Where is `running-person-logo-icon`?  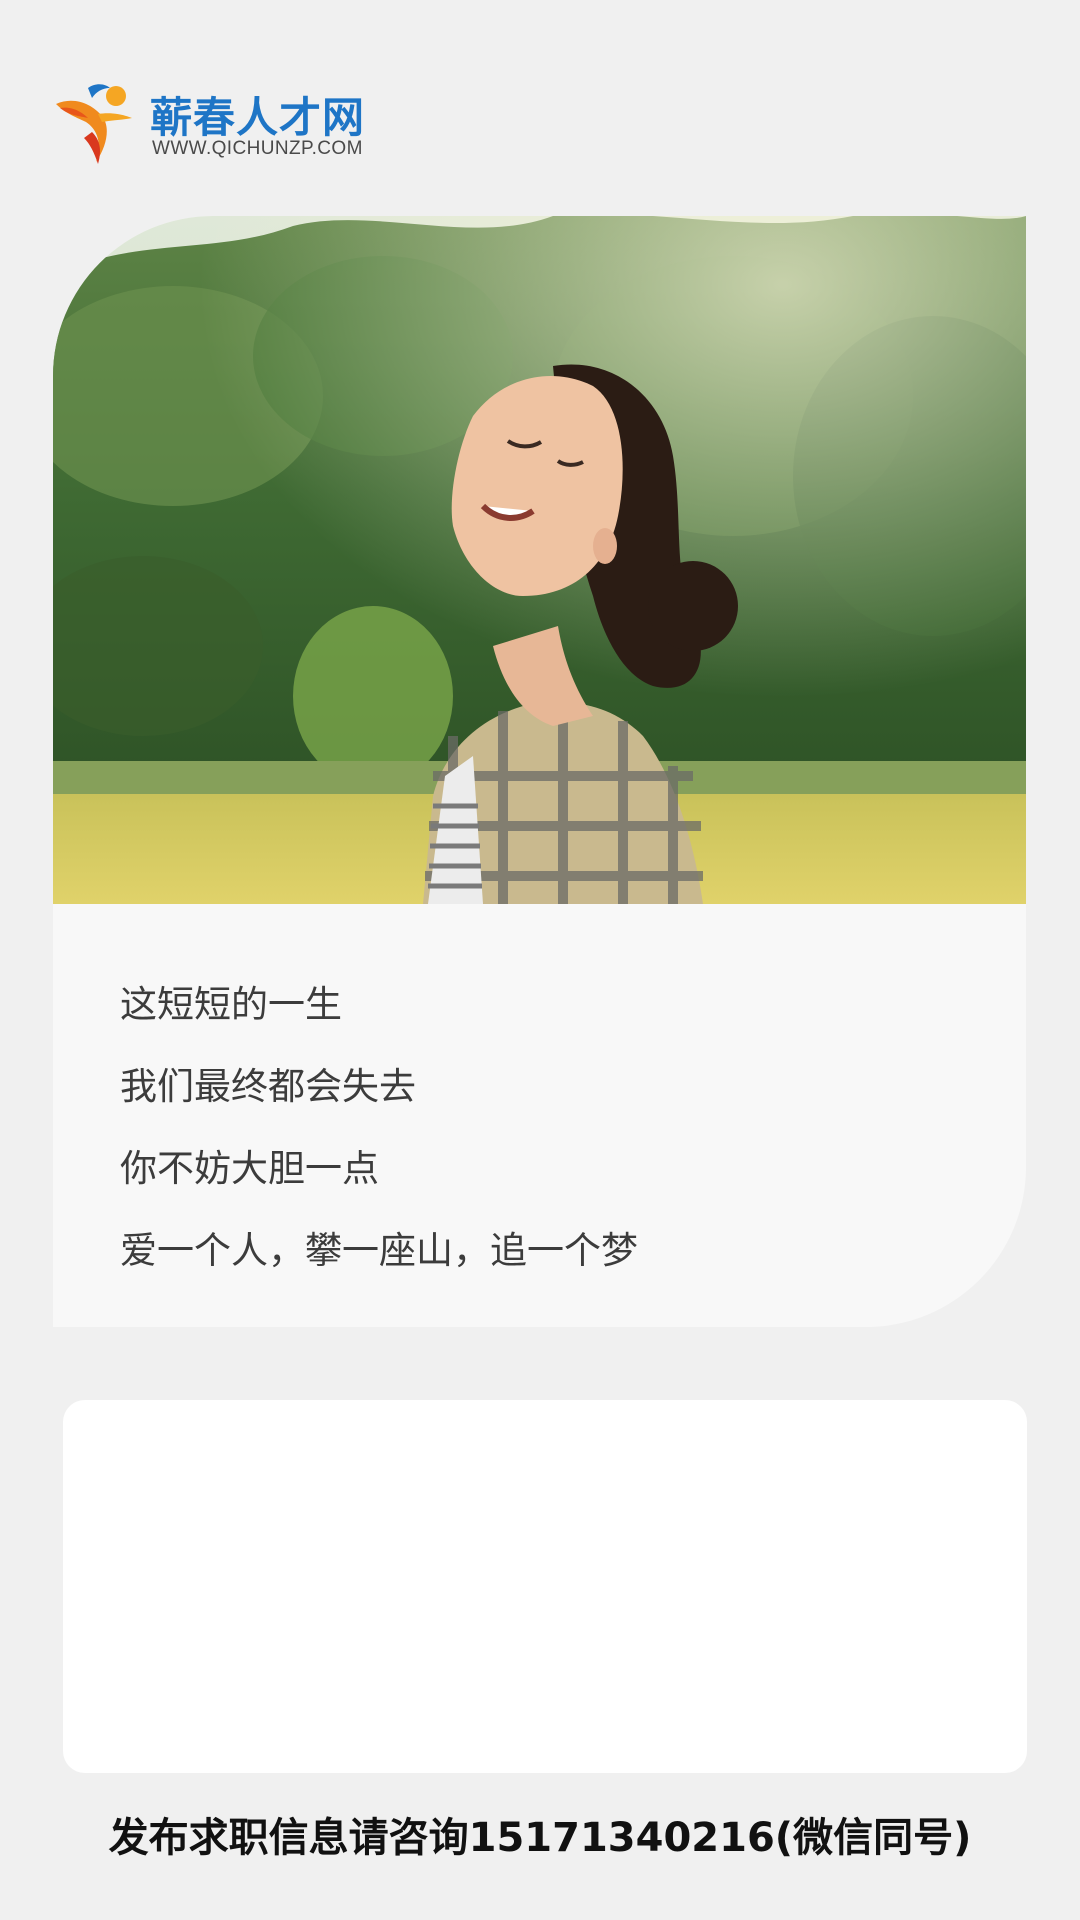 running-person-logo-icon is located at coordinates (94, 124).